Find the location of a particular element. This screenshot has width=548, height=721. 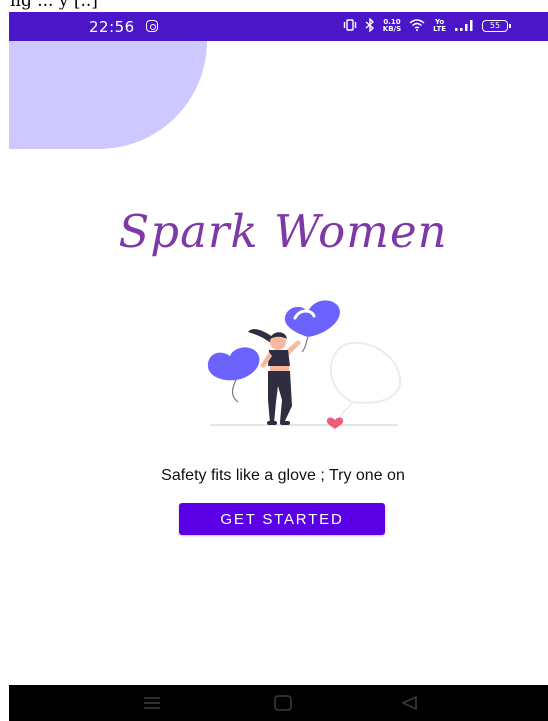

cropped-top-text: ng ... y [..] is located at coordinates (274, 6).